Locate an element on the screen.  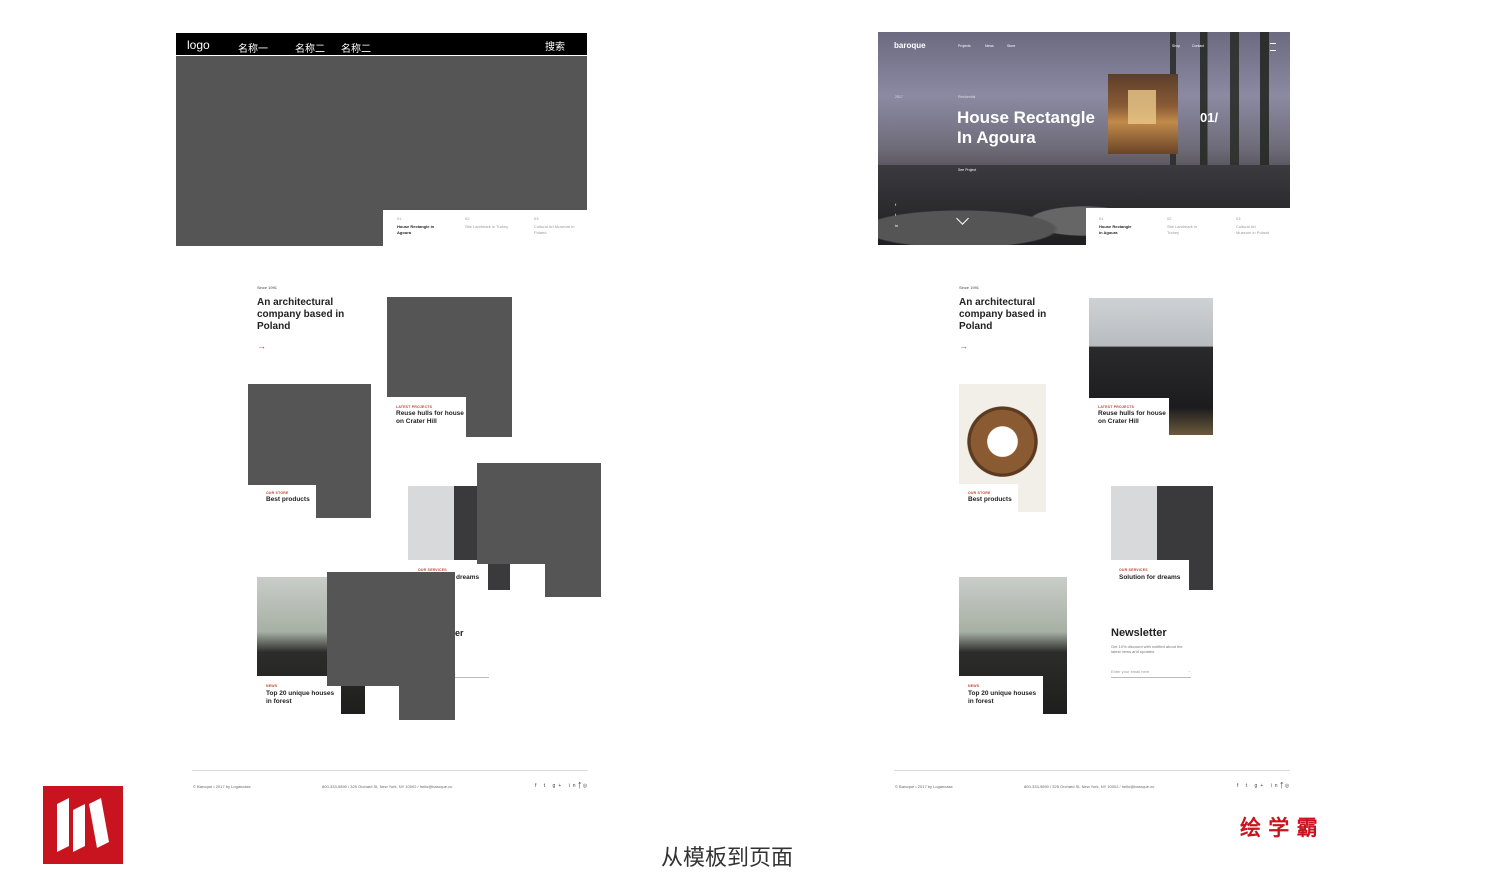
template-card2-image is located at coordinates (309, 434).